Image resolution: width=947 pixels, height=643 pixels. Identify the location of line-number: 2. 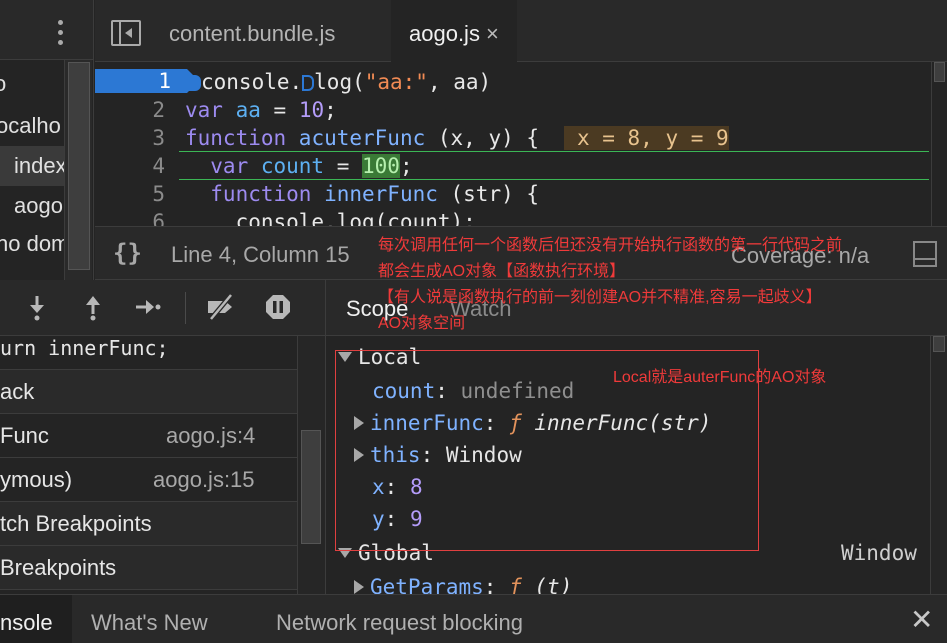
(134, 110).